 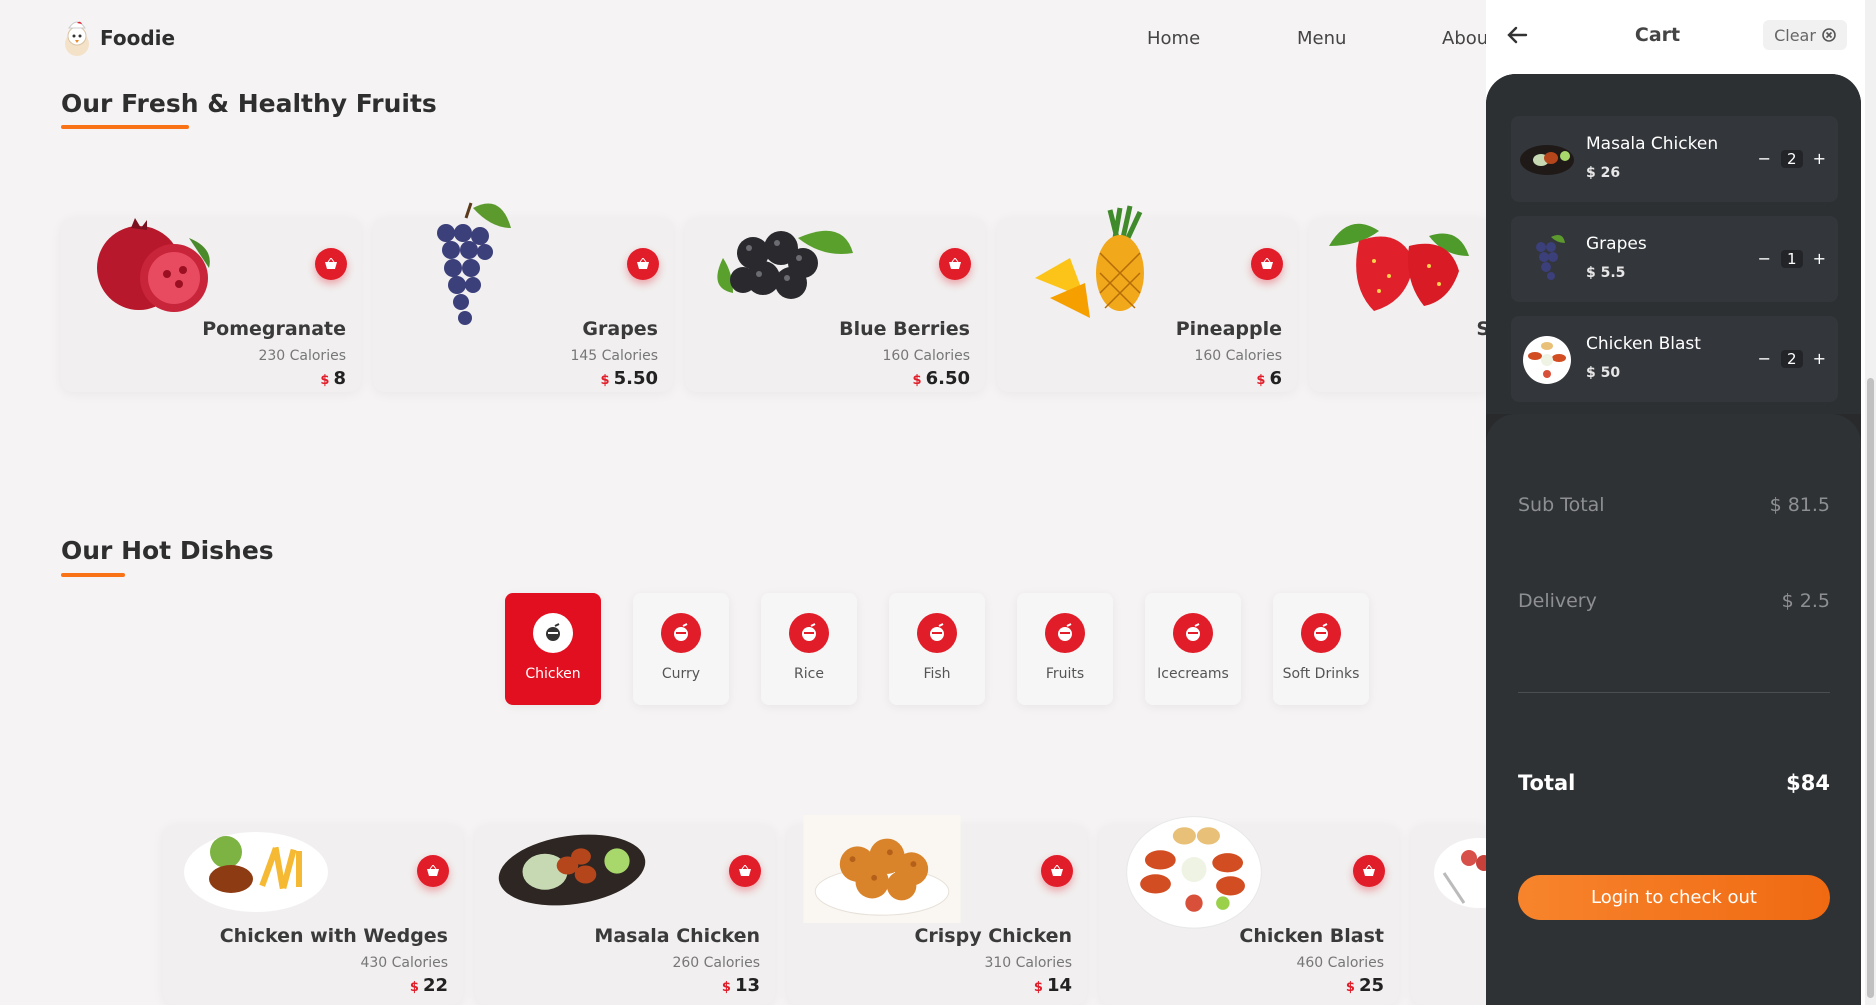 What do you see at coordinates (882, 869) in the screenshot?
I see `crispy-chicken-image` at bounding box center [882, 869].